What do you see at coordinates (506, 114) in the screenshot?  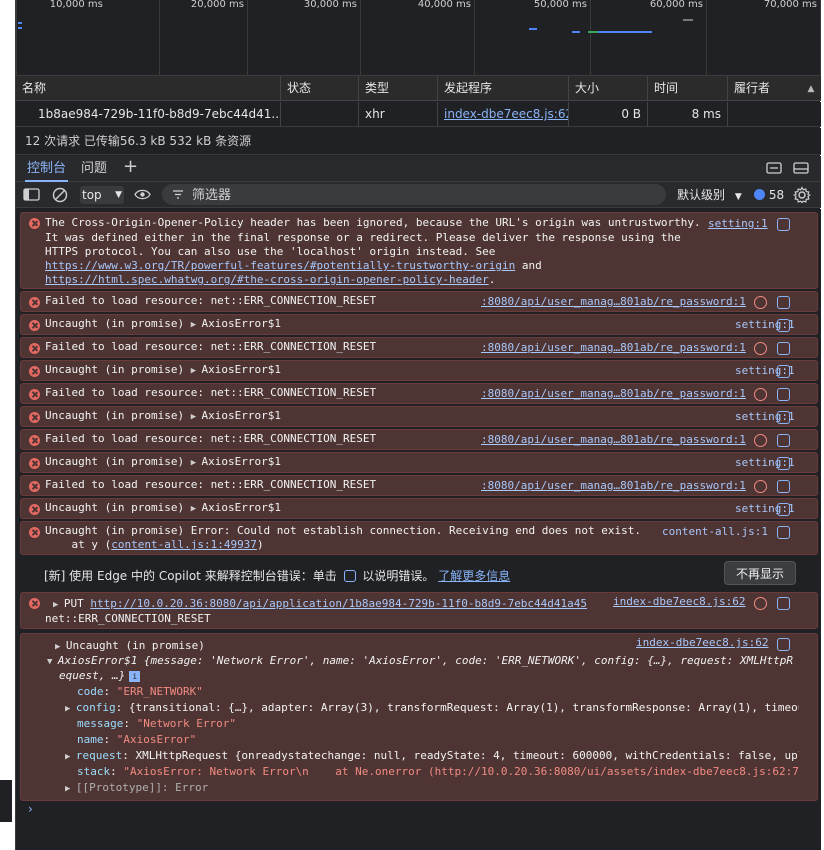 I see `request-initiator-link: index-dbe7eec8.js:62` at bounding box center [506, 114].